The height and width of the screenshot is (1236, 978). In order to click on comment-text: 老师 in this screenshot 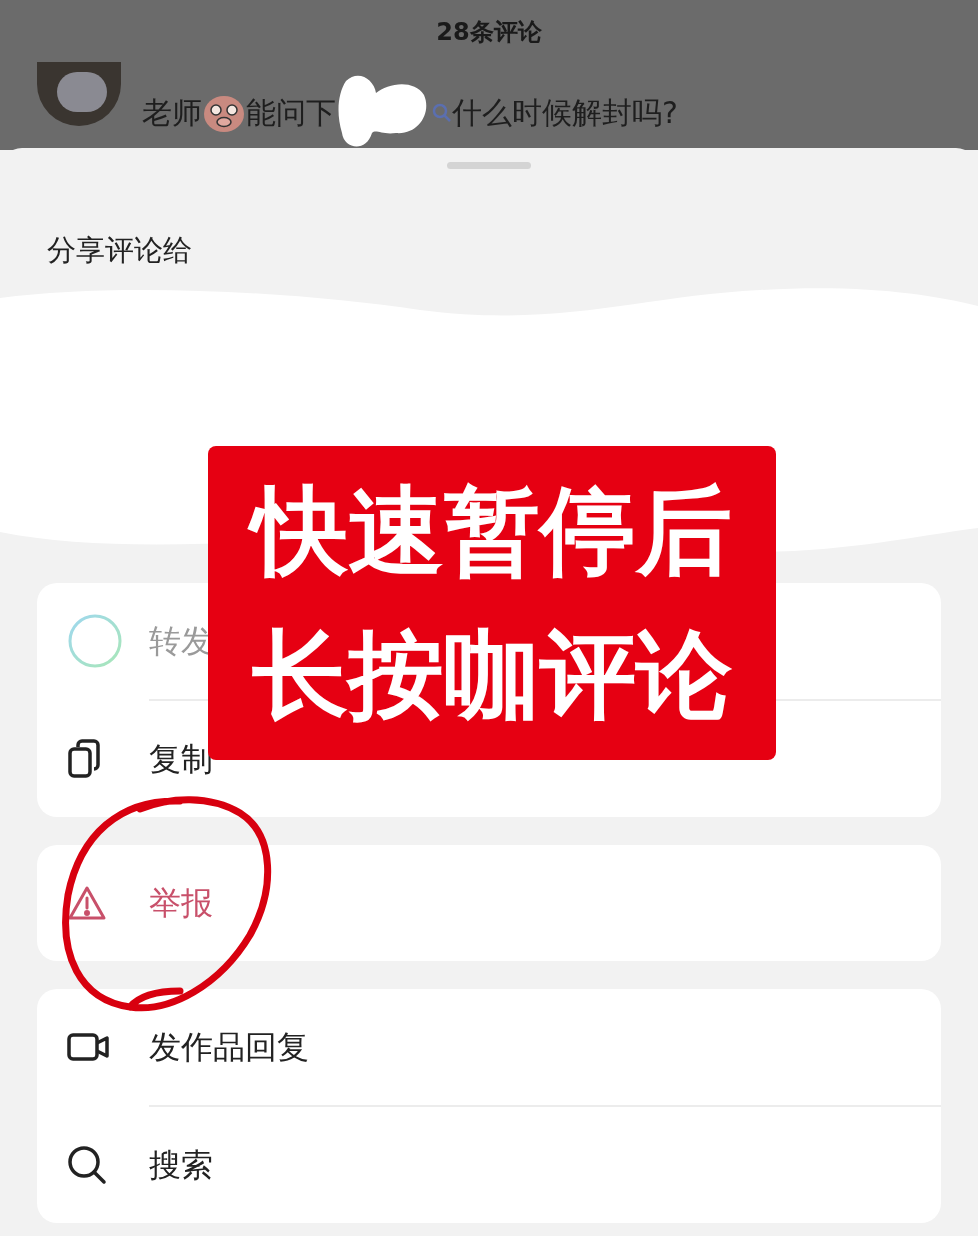, I will do `click(172, 113)`.